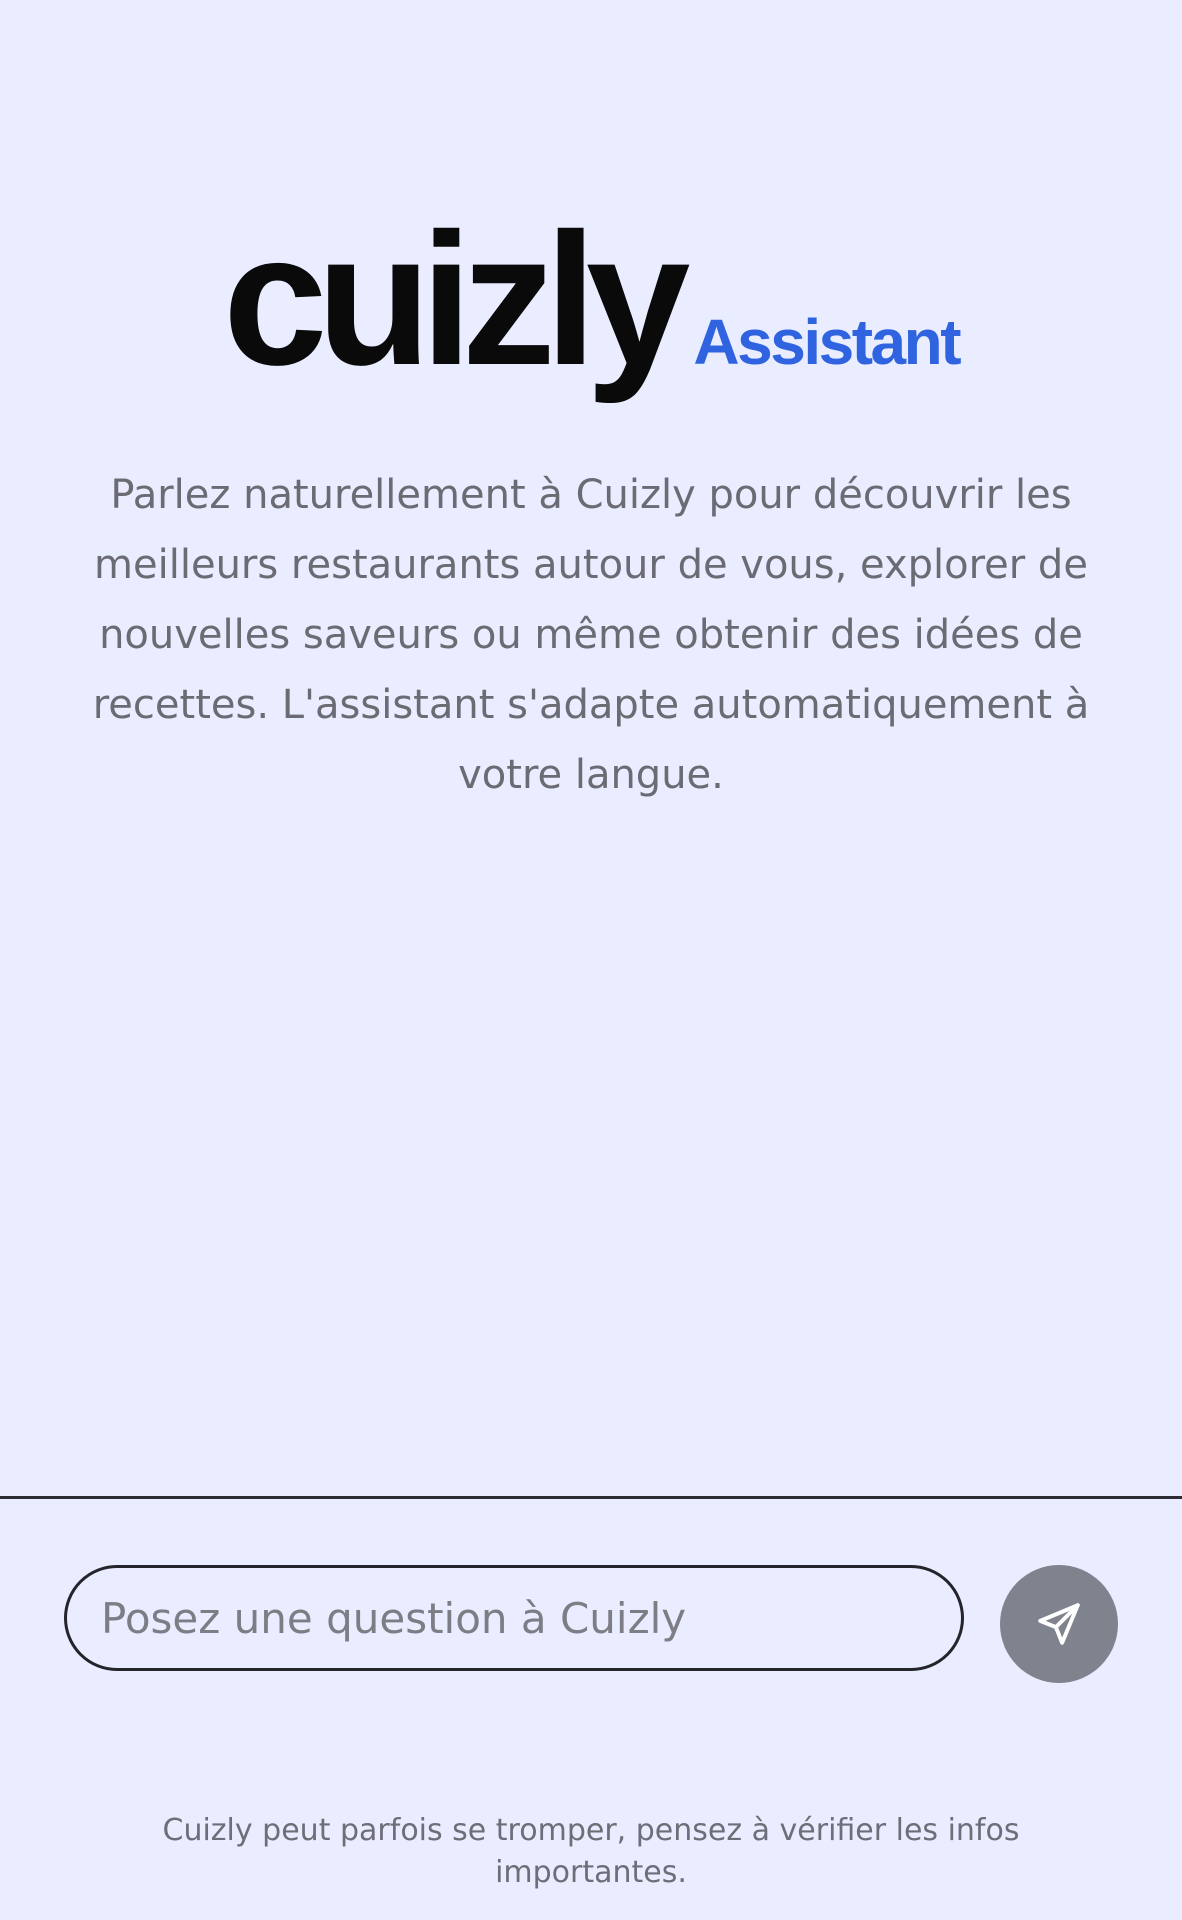  I want to click on logo: cuizly Assistant, so click(591, 299).